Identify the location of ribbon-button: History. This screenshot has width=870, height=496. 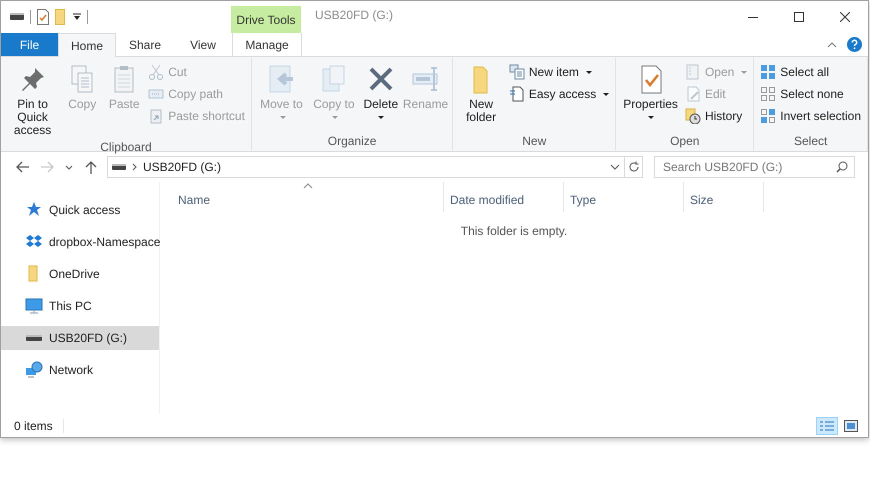
(716, 116).